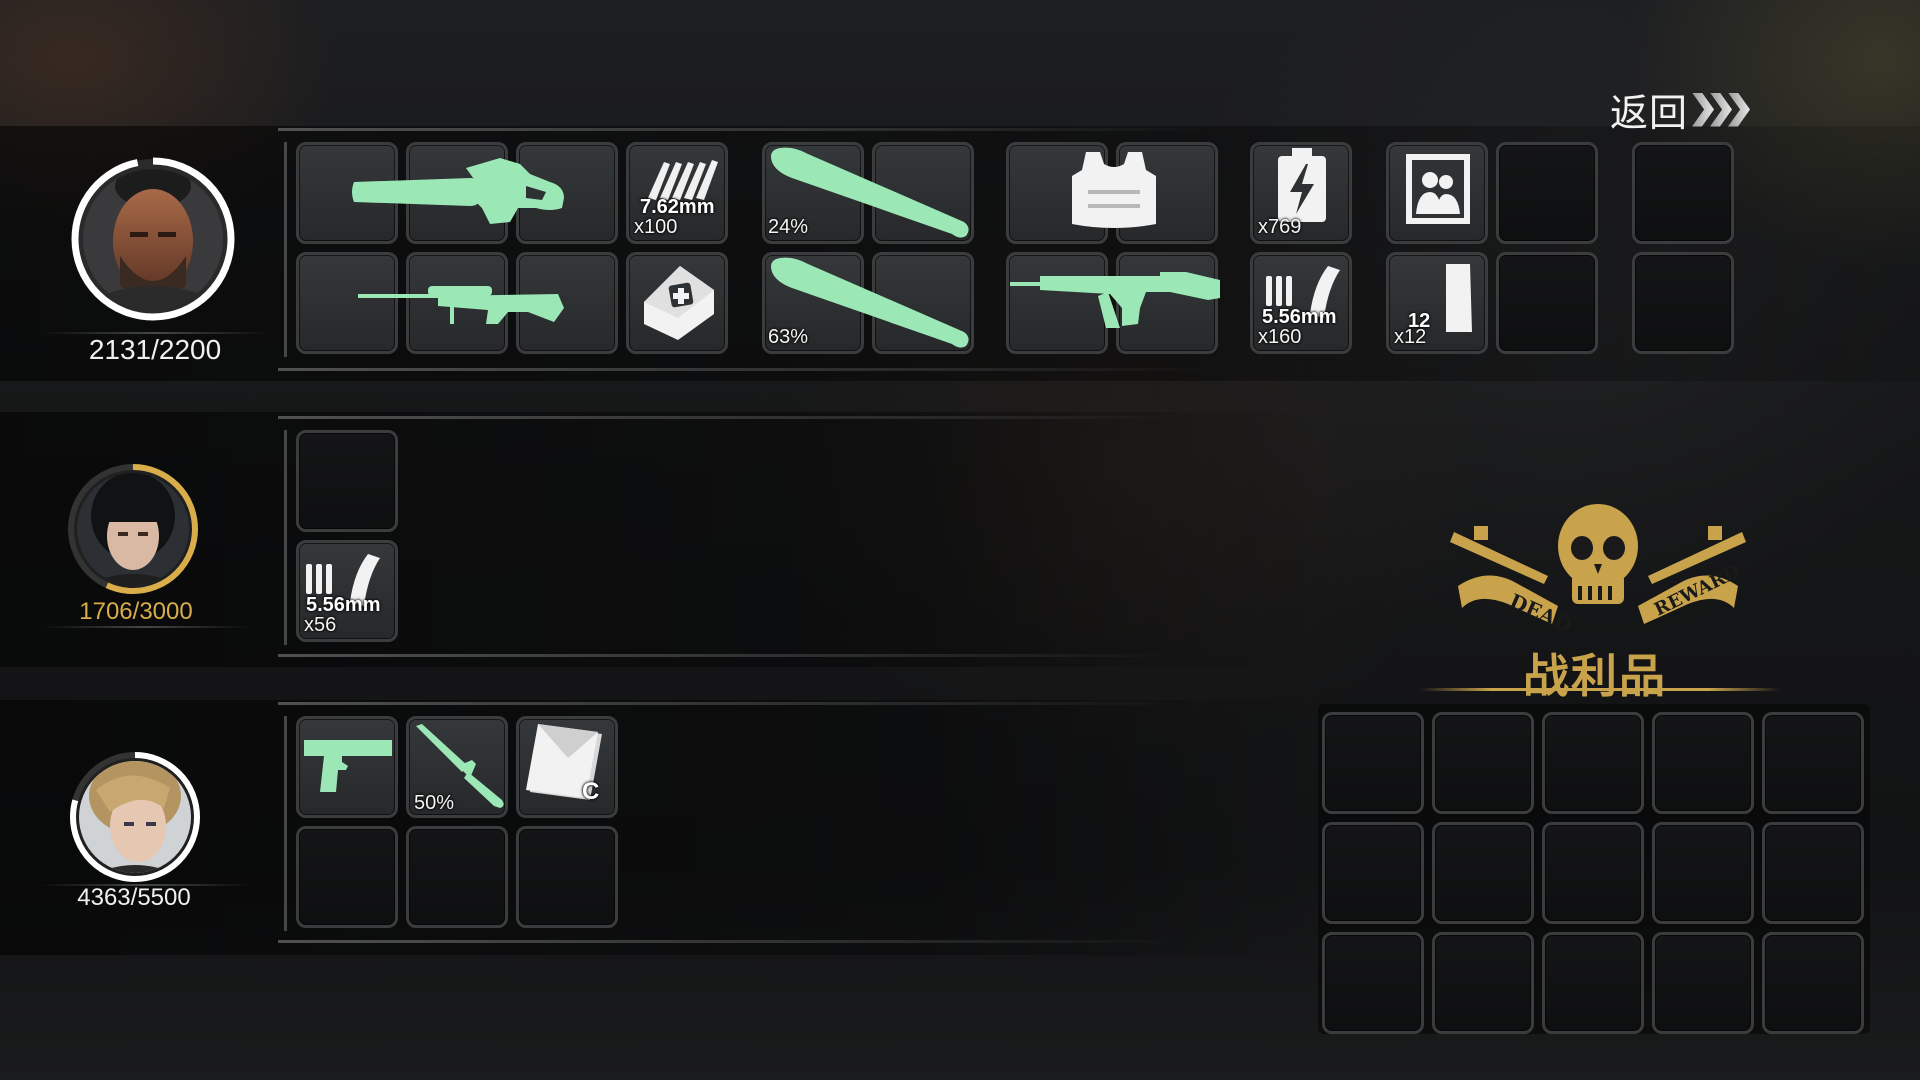  I want to click on loot-title-rule, so click(1600, 689).